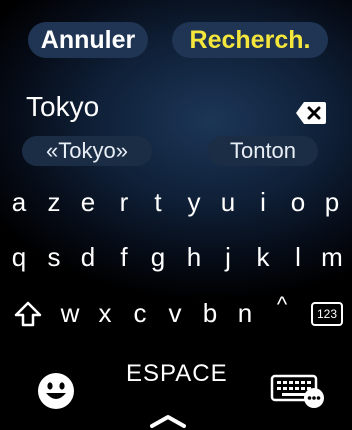  Describe the element at coordinates (62, 107) in the screenshot. I see `text-field-value: Tokyo` at that location.